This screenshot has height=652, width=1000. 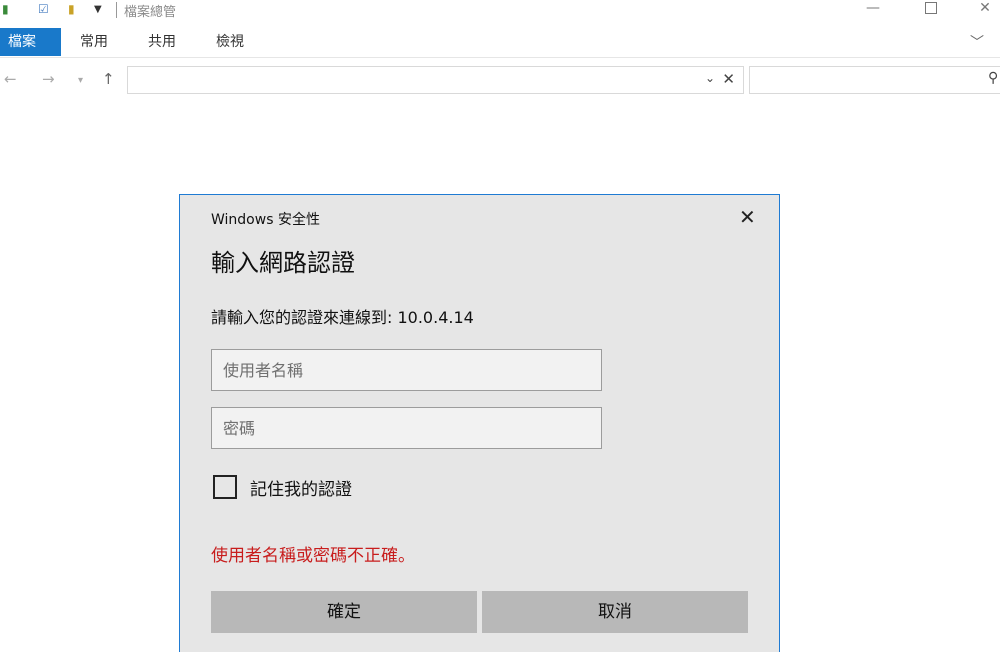 What do you see at coordinates (116, 10) in the screenshot?
I see `title-separator` at bounding box center [116, 10].